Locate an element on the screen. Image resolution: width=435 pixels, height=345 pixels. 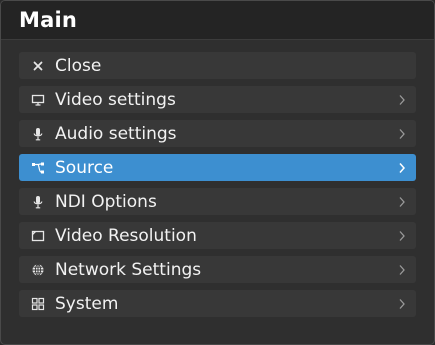
menu-item-source: Source is located at coordinates (217, 167).